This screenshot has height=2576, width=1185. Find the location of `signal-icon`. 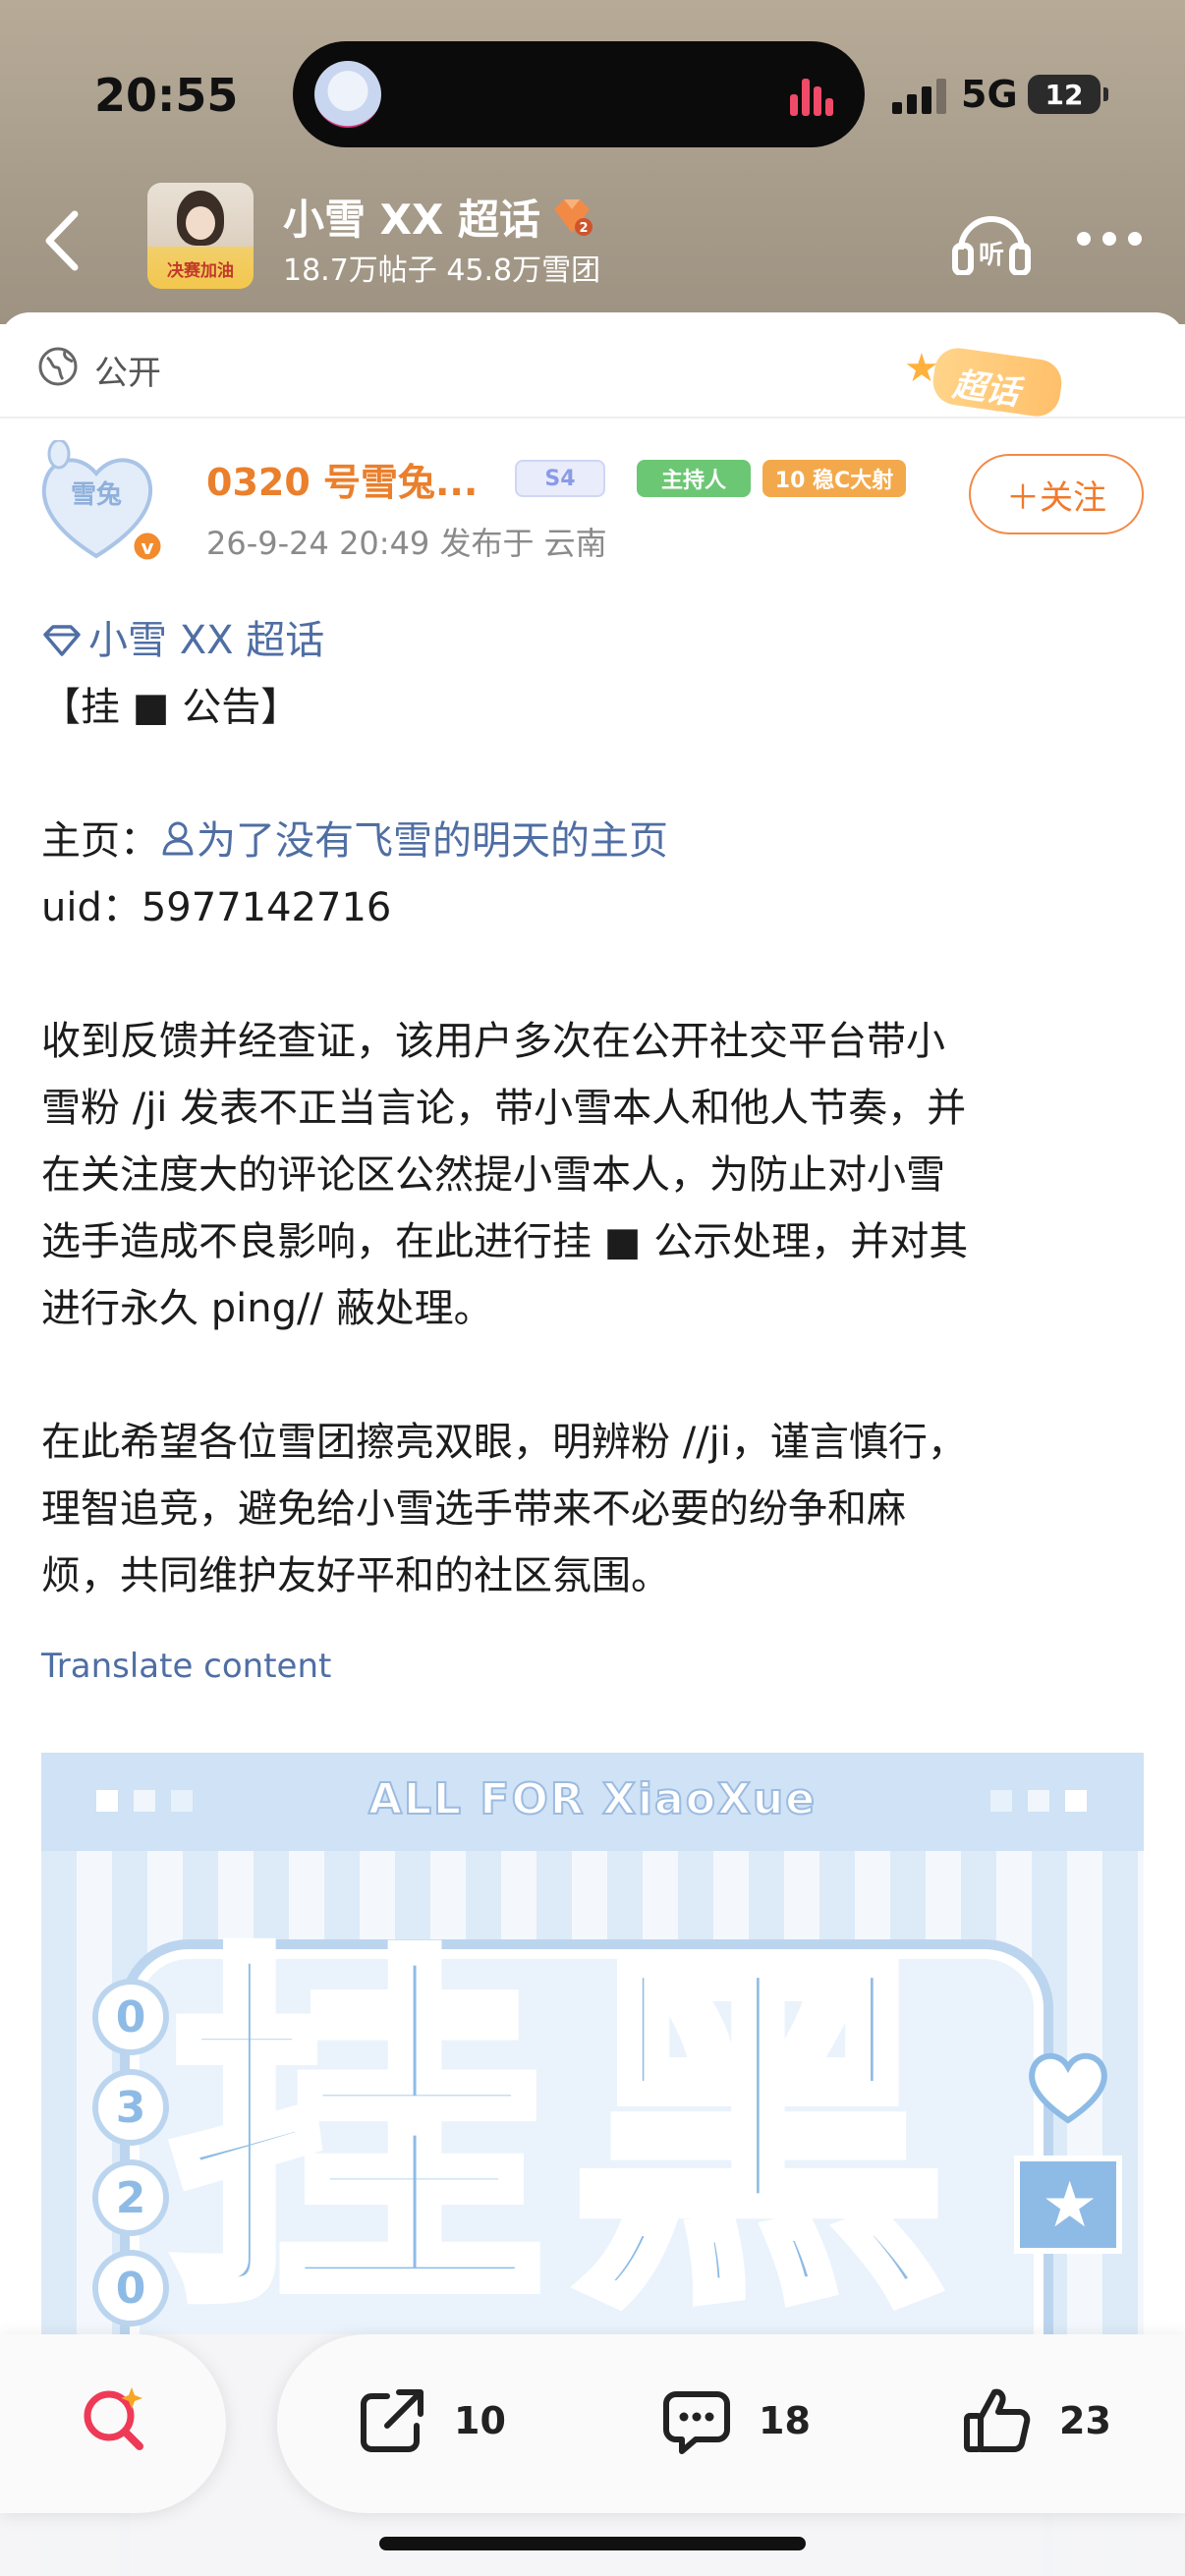

signal-icon is located at coordinates (920, 96).